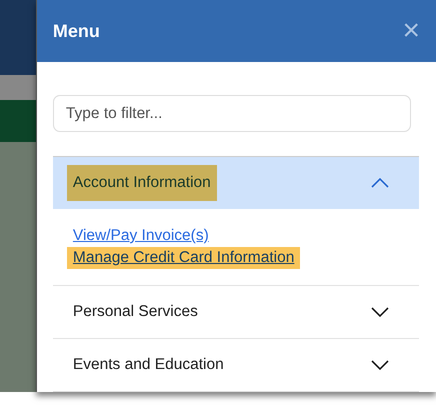  What do you see at coordinates (235, 365) in the screenshot?
I see `section-header: Events and Education` at bounding box center [235, 365].